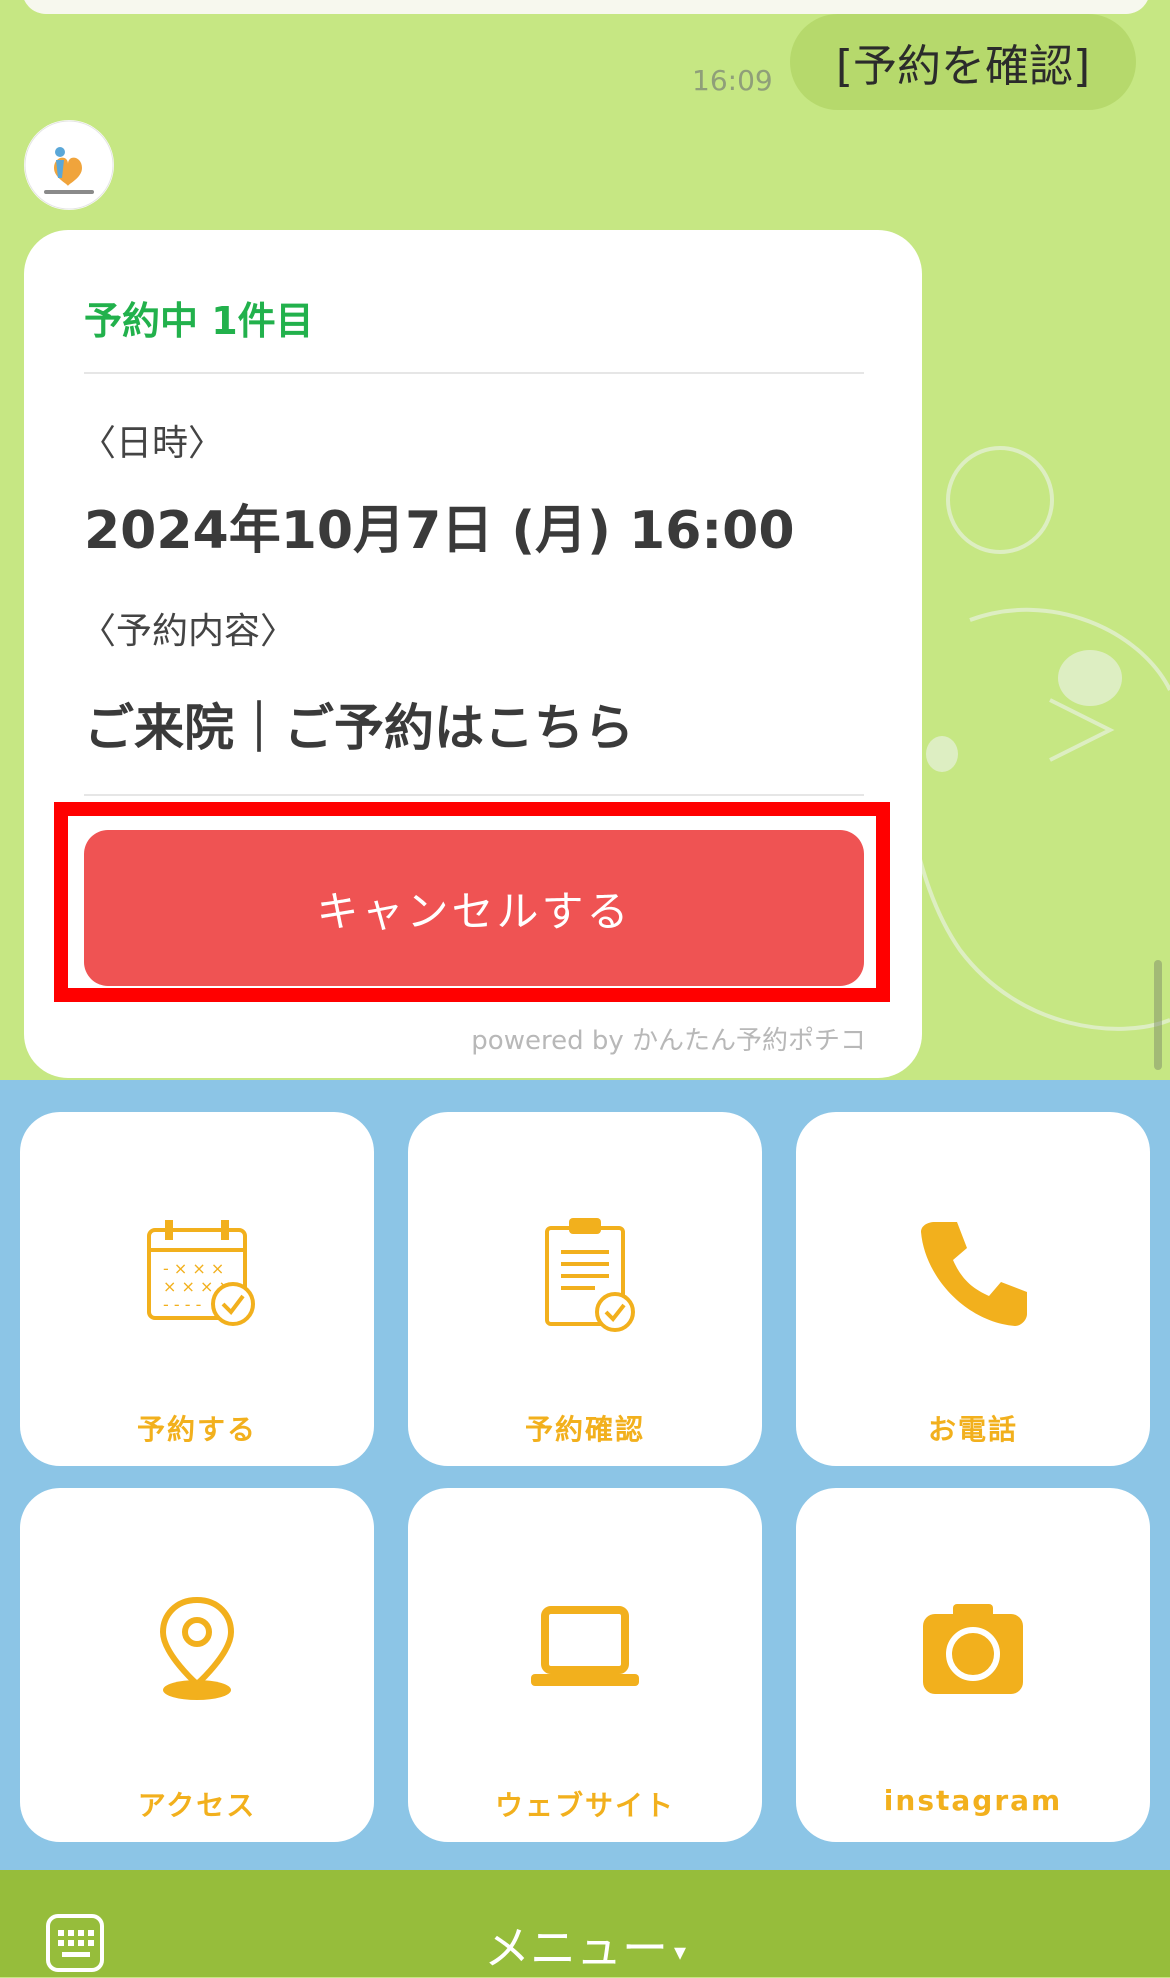 Image resolution: width=1170 pixels, height=1978 pixels. Describe the element at coordinates (974, 1274) in the screenshot. I see `phone-icon` at that location.